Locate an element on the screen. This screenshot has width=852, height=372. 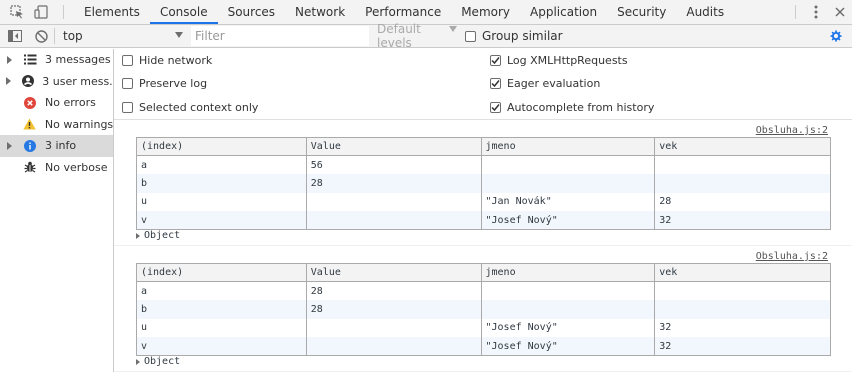
sidebar-item-error: No errors is located at coordinates (56, 103).